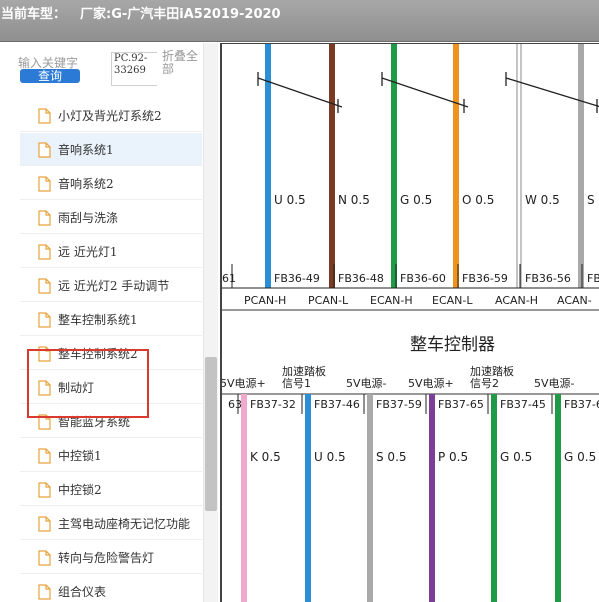 The height and width of the screenshot is (602, 599). Describe the element at coordinates (478, 200) in the screenshot. I see `wire-label: O 0.5` at that location.